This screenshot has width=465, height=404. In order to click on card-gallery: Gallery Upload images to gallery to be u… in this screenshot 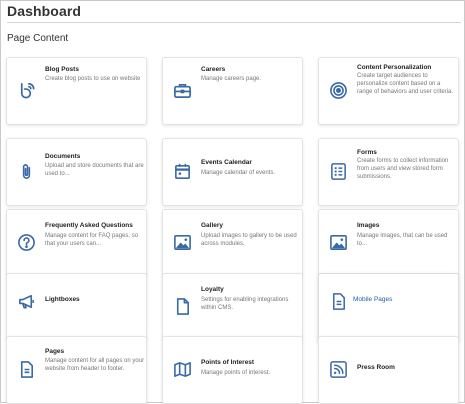, I will do `click(232, 243)`.